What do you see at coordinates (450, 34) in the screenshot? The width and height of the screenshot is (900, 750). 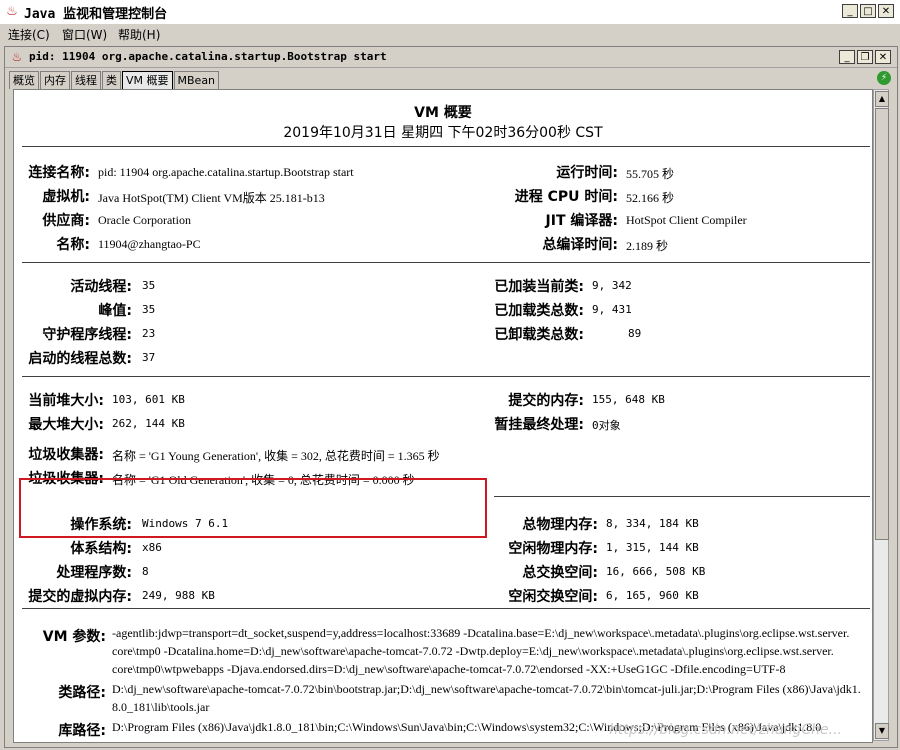 I see `menubar: 连接(C) 窗口(W) 帮助(H)` at bounding box center [450, 34].